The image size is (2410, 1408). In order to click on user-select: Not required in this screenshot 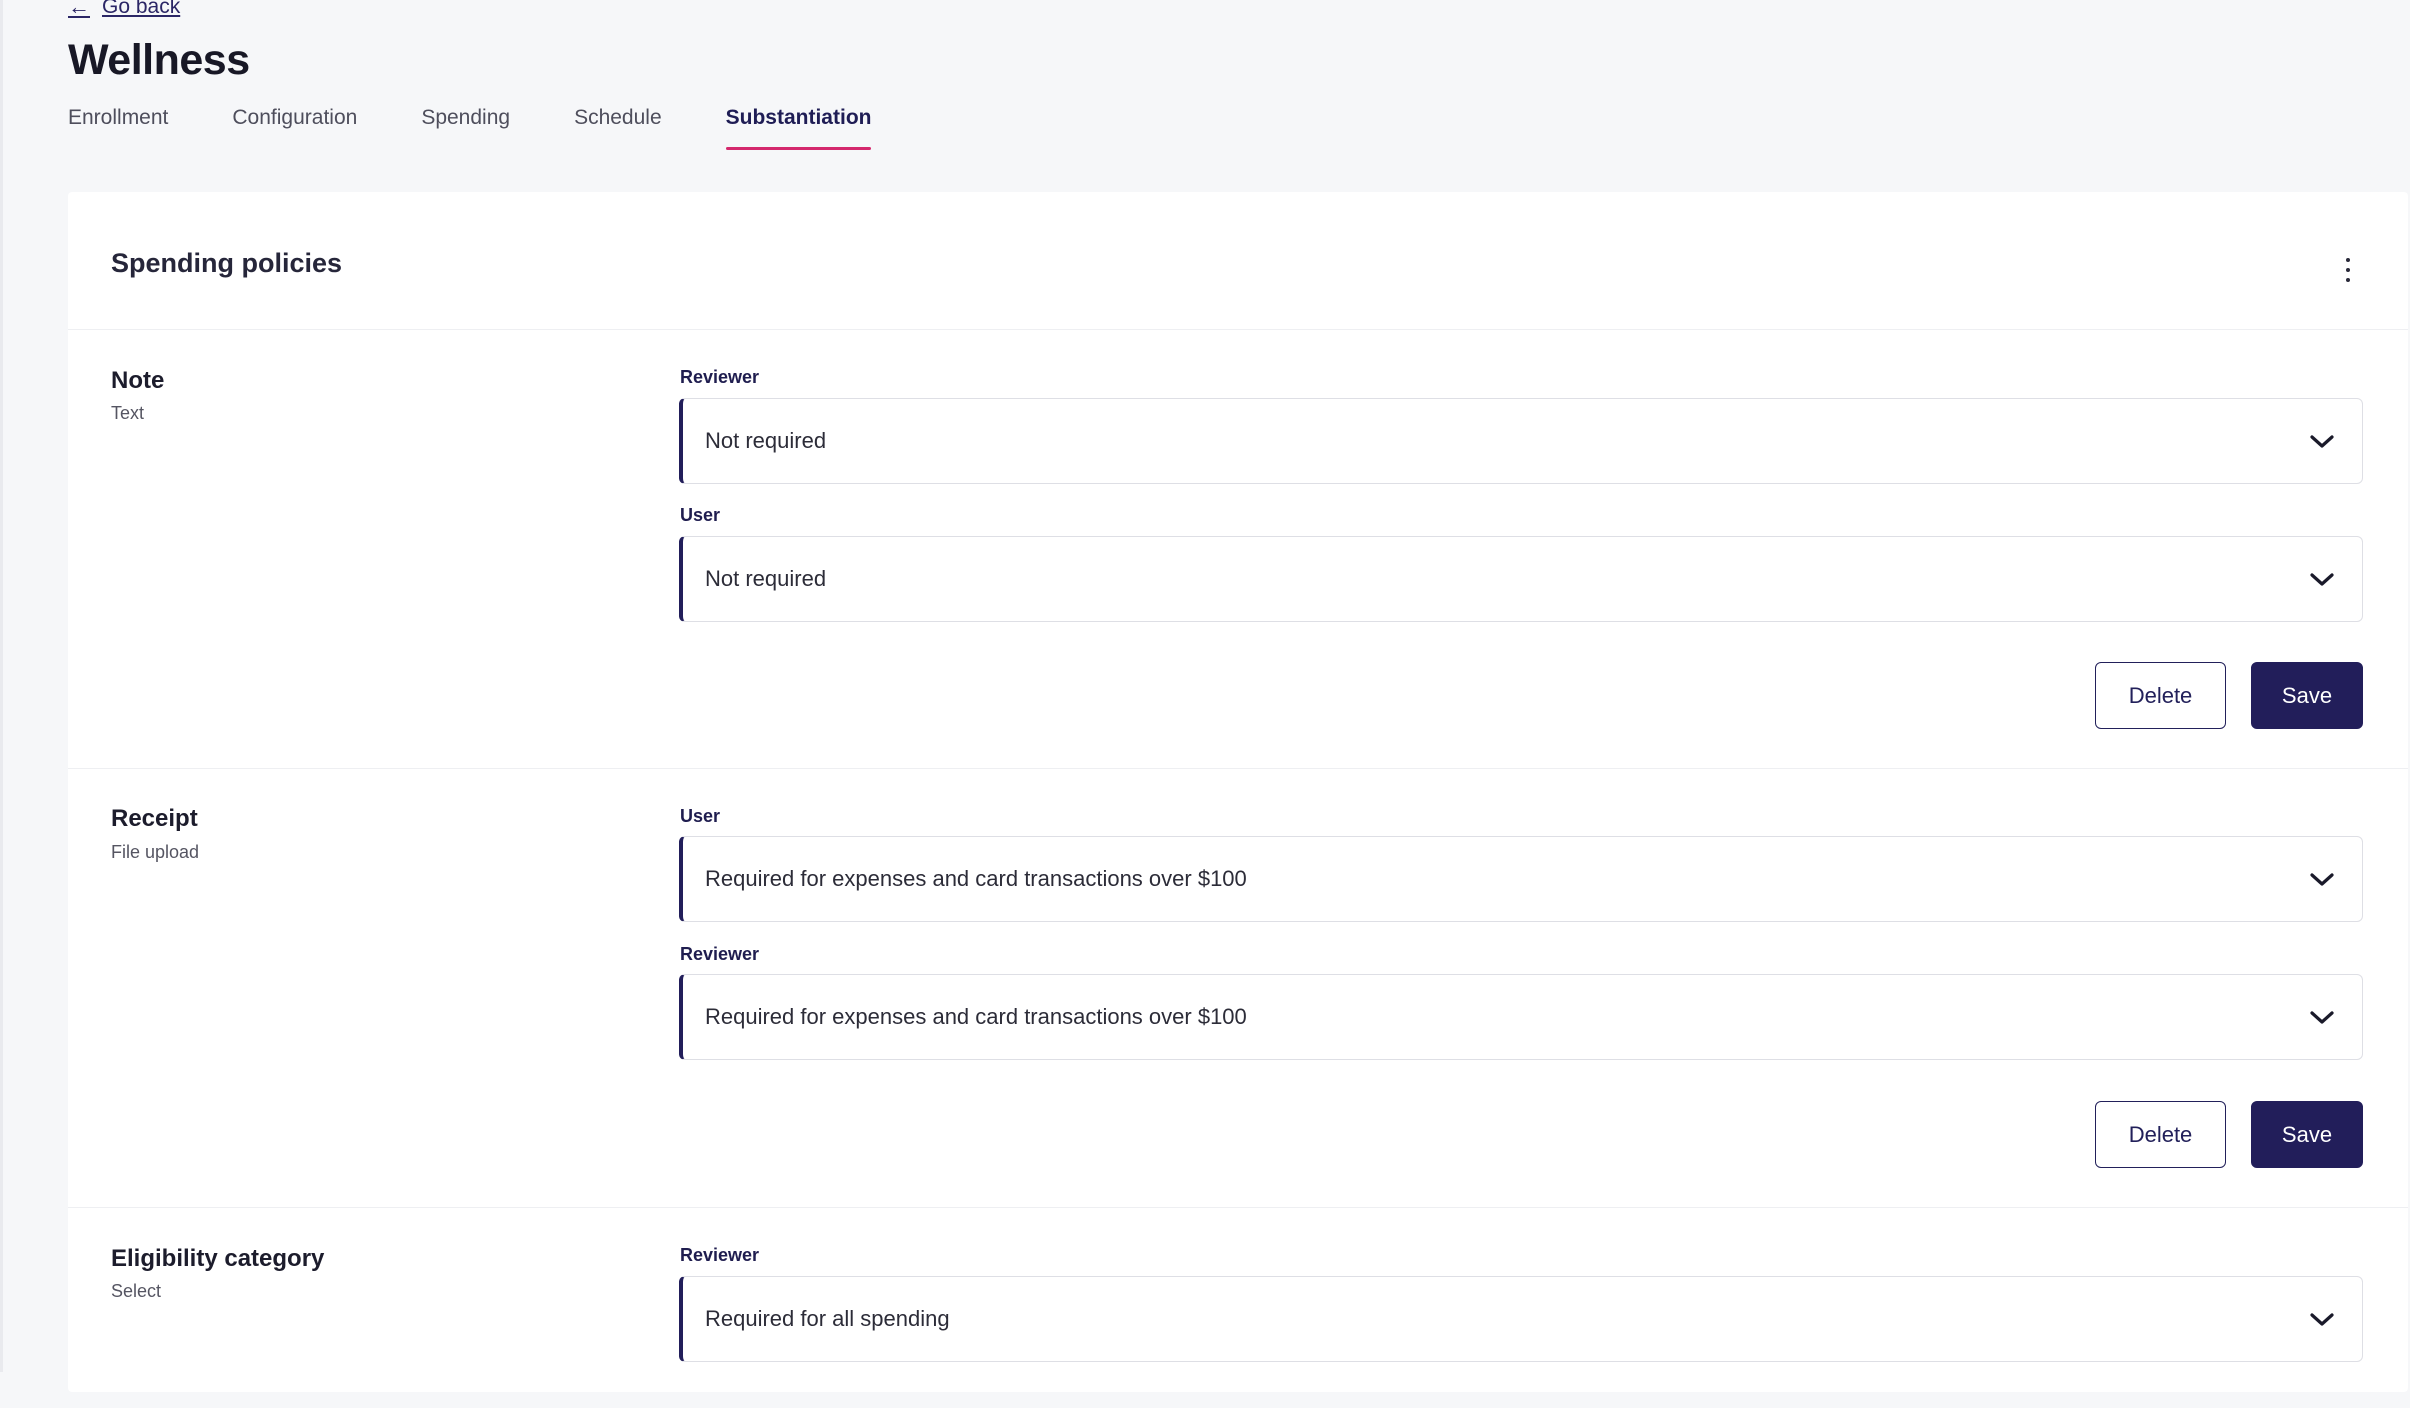, I will do `click(1521, 579)`.